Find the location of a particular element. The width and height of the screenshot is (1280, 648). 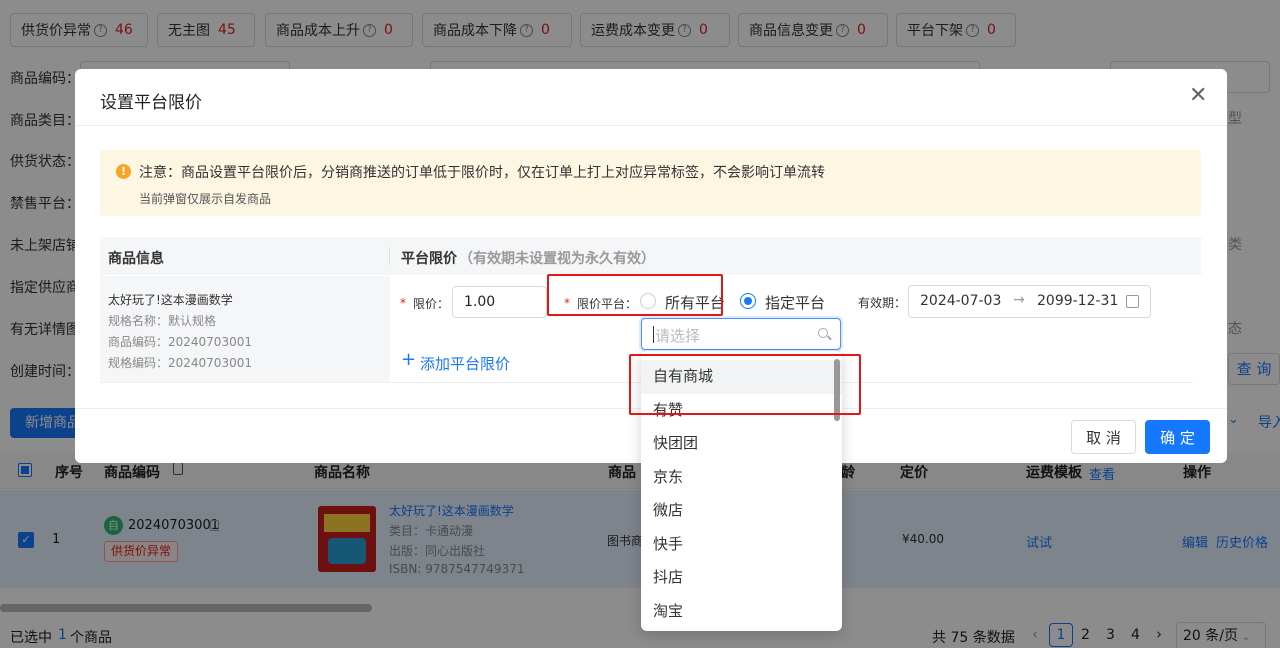

product-code: 商品编码：20240703001 is located at coordinates (180, 342).